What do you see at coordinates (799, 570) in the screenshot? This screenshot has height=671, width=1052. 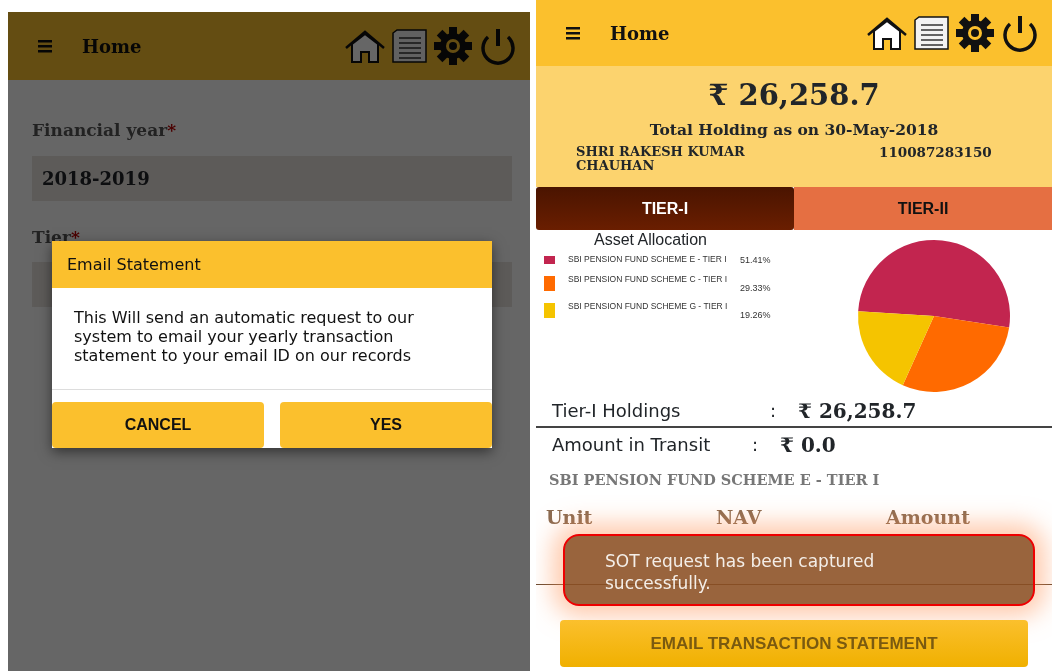 I see `toast-message: SOT request has been captured successfully.` at bounding box center [799, 570].